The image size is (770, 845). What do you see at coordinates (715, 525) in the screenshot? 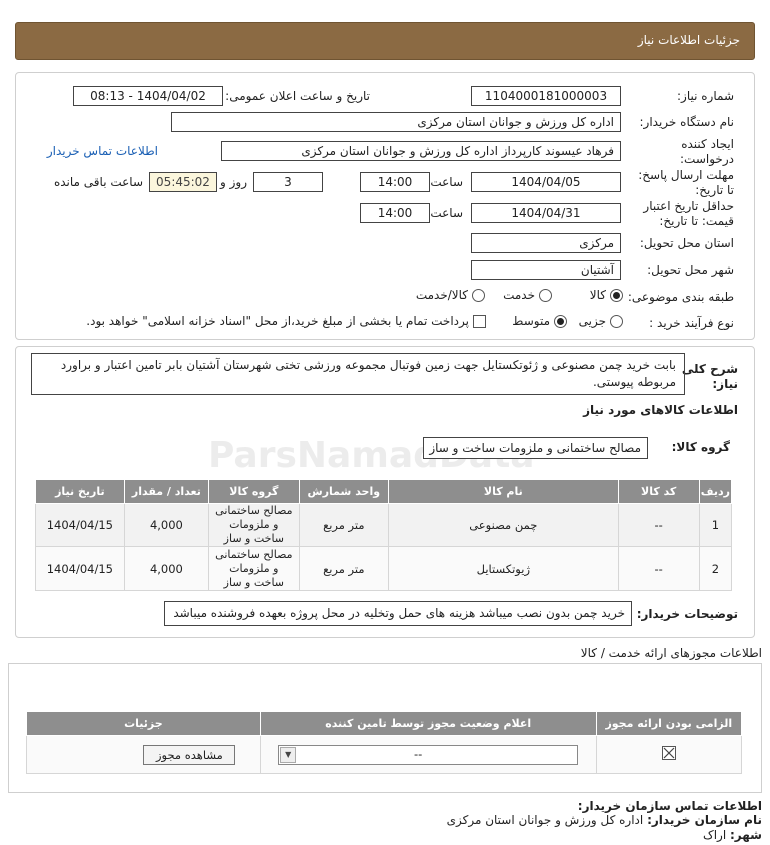
I see `row-number: 1` at bounding box center [715, 525].